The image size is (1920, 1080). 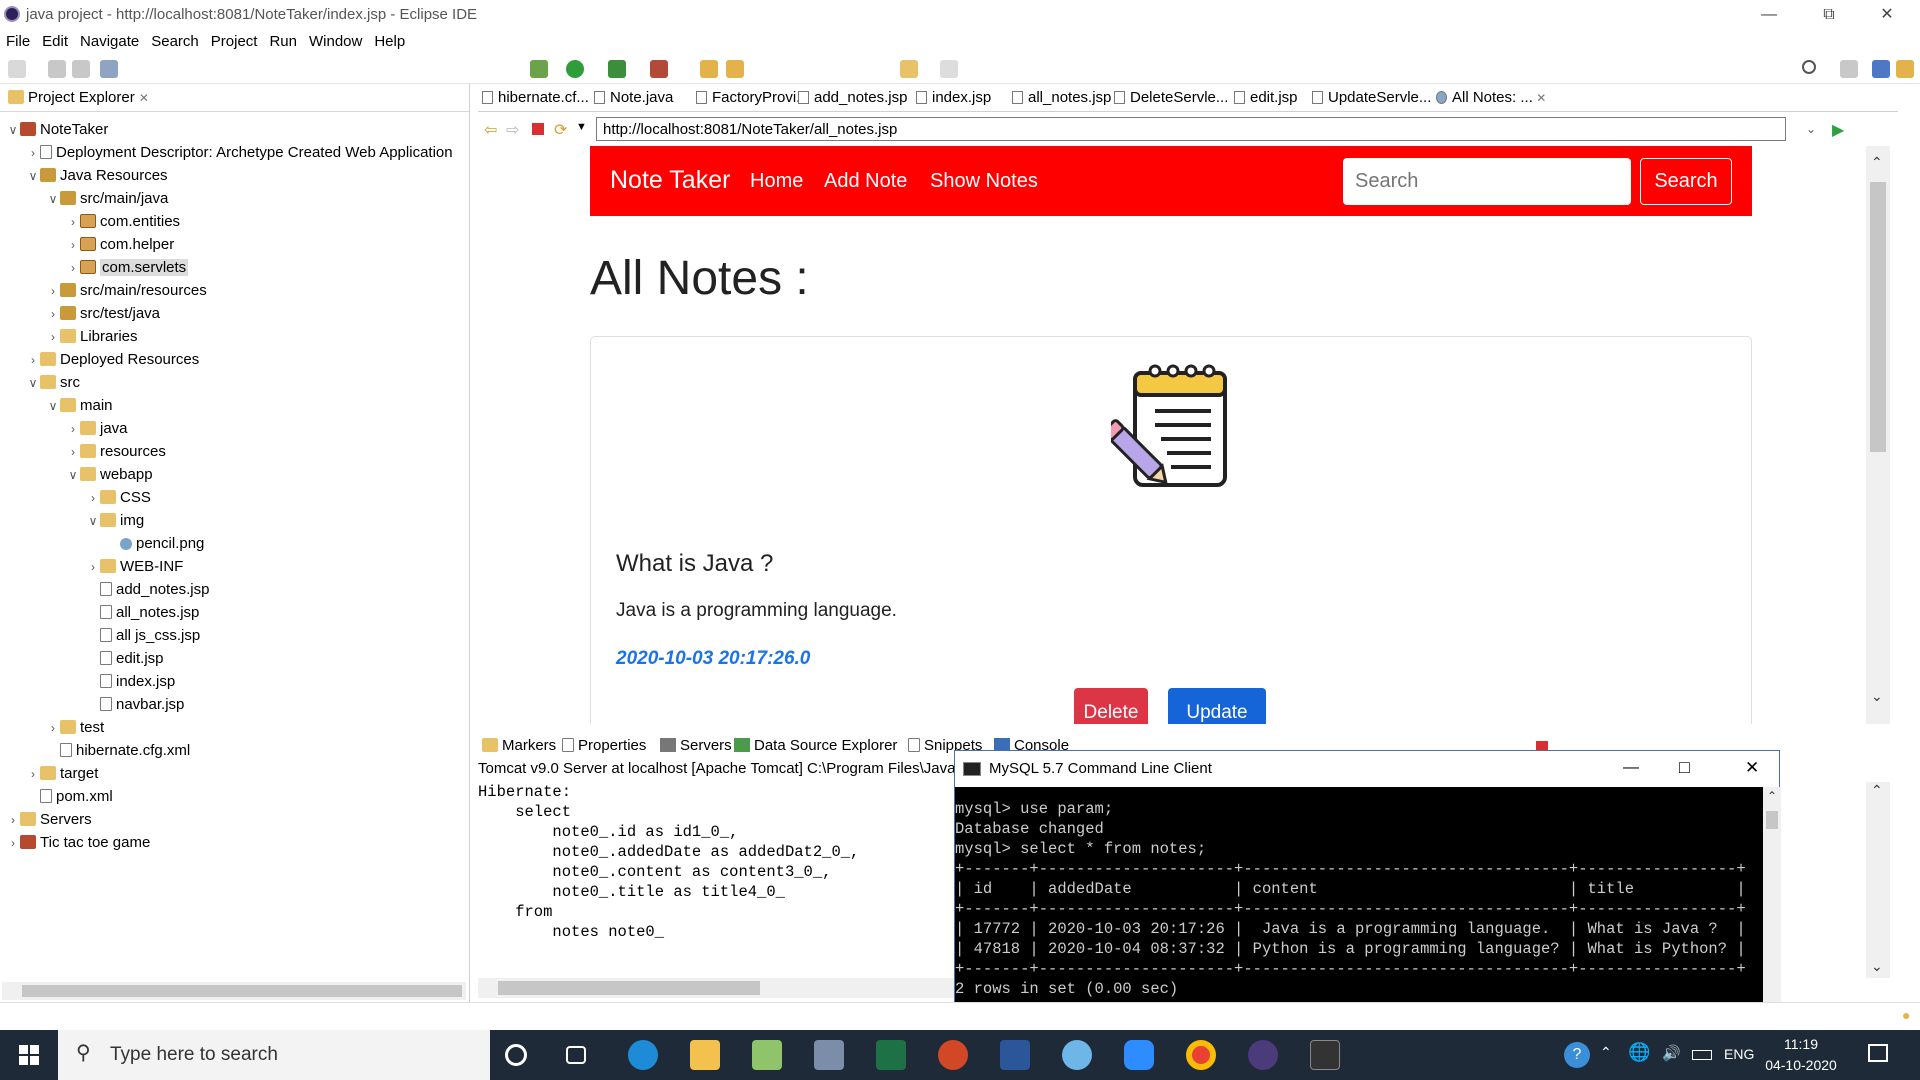 What do you see at coordinates (125, 659) in the screenshot?
I see `tree-item: edit.jsp` at bounding box center [125, 659].